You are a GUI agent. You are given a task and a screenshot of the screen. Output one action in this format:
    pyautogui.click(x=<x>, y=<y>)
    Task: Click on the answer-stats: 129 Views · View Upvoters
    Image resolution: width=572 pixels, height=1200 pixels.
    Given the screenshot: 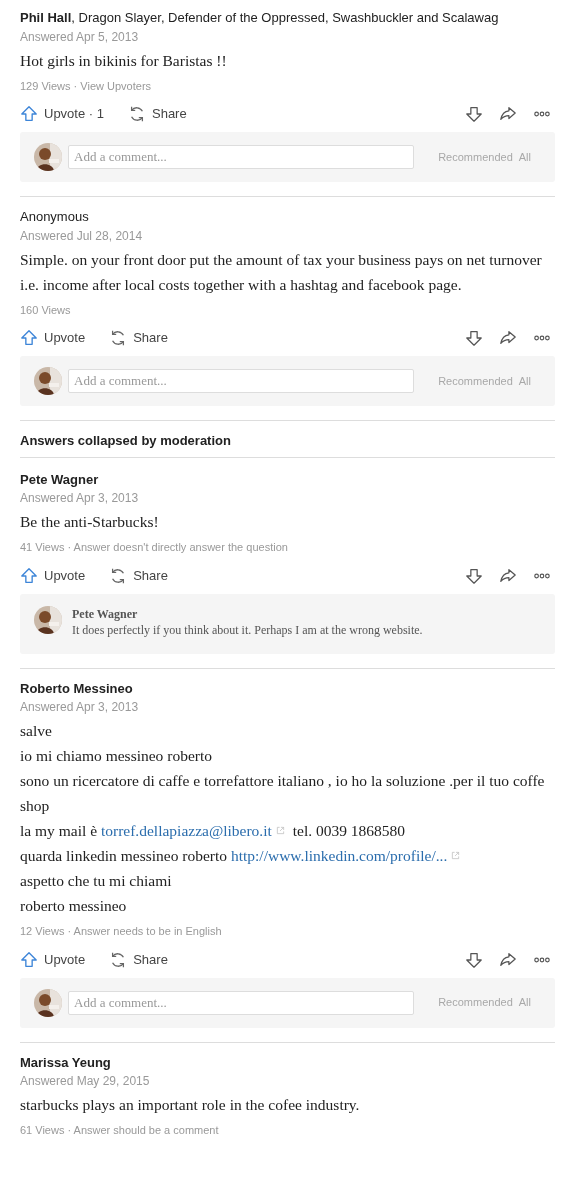 What is the action you would take?
    pyautogui.click(x=86, y=86)
    